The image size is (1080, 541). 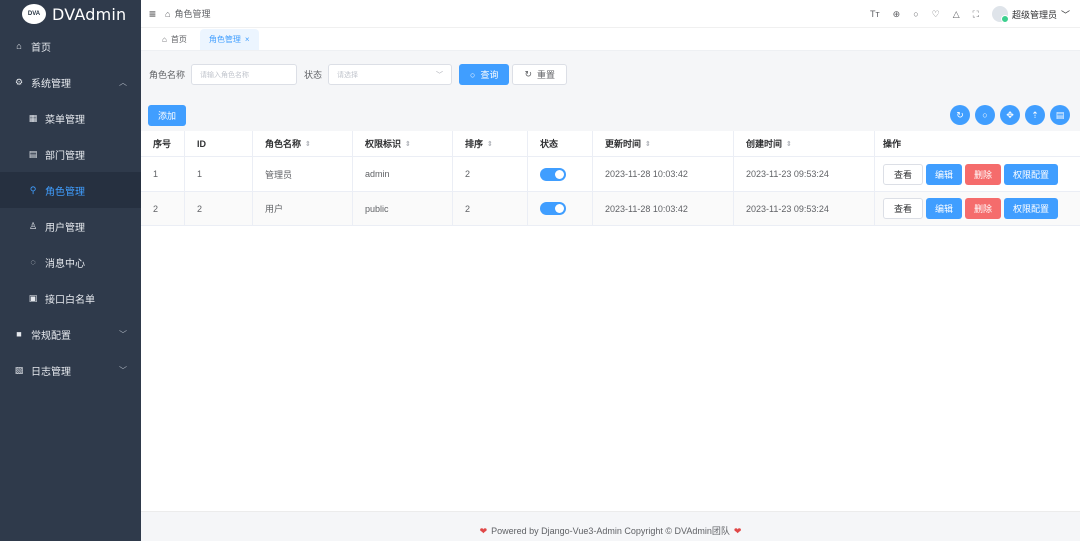 I want to click on query-button: ○ 查询, so click(x=484, y=74).